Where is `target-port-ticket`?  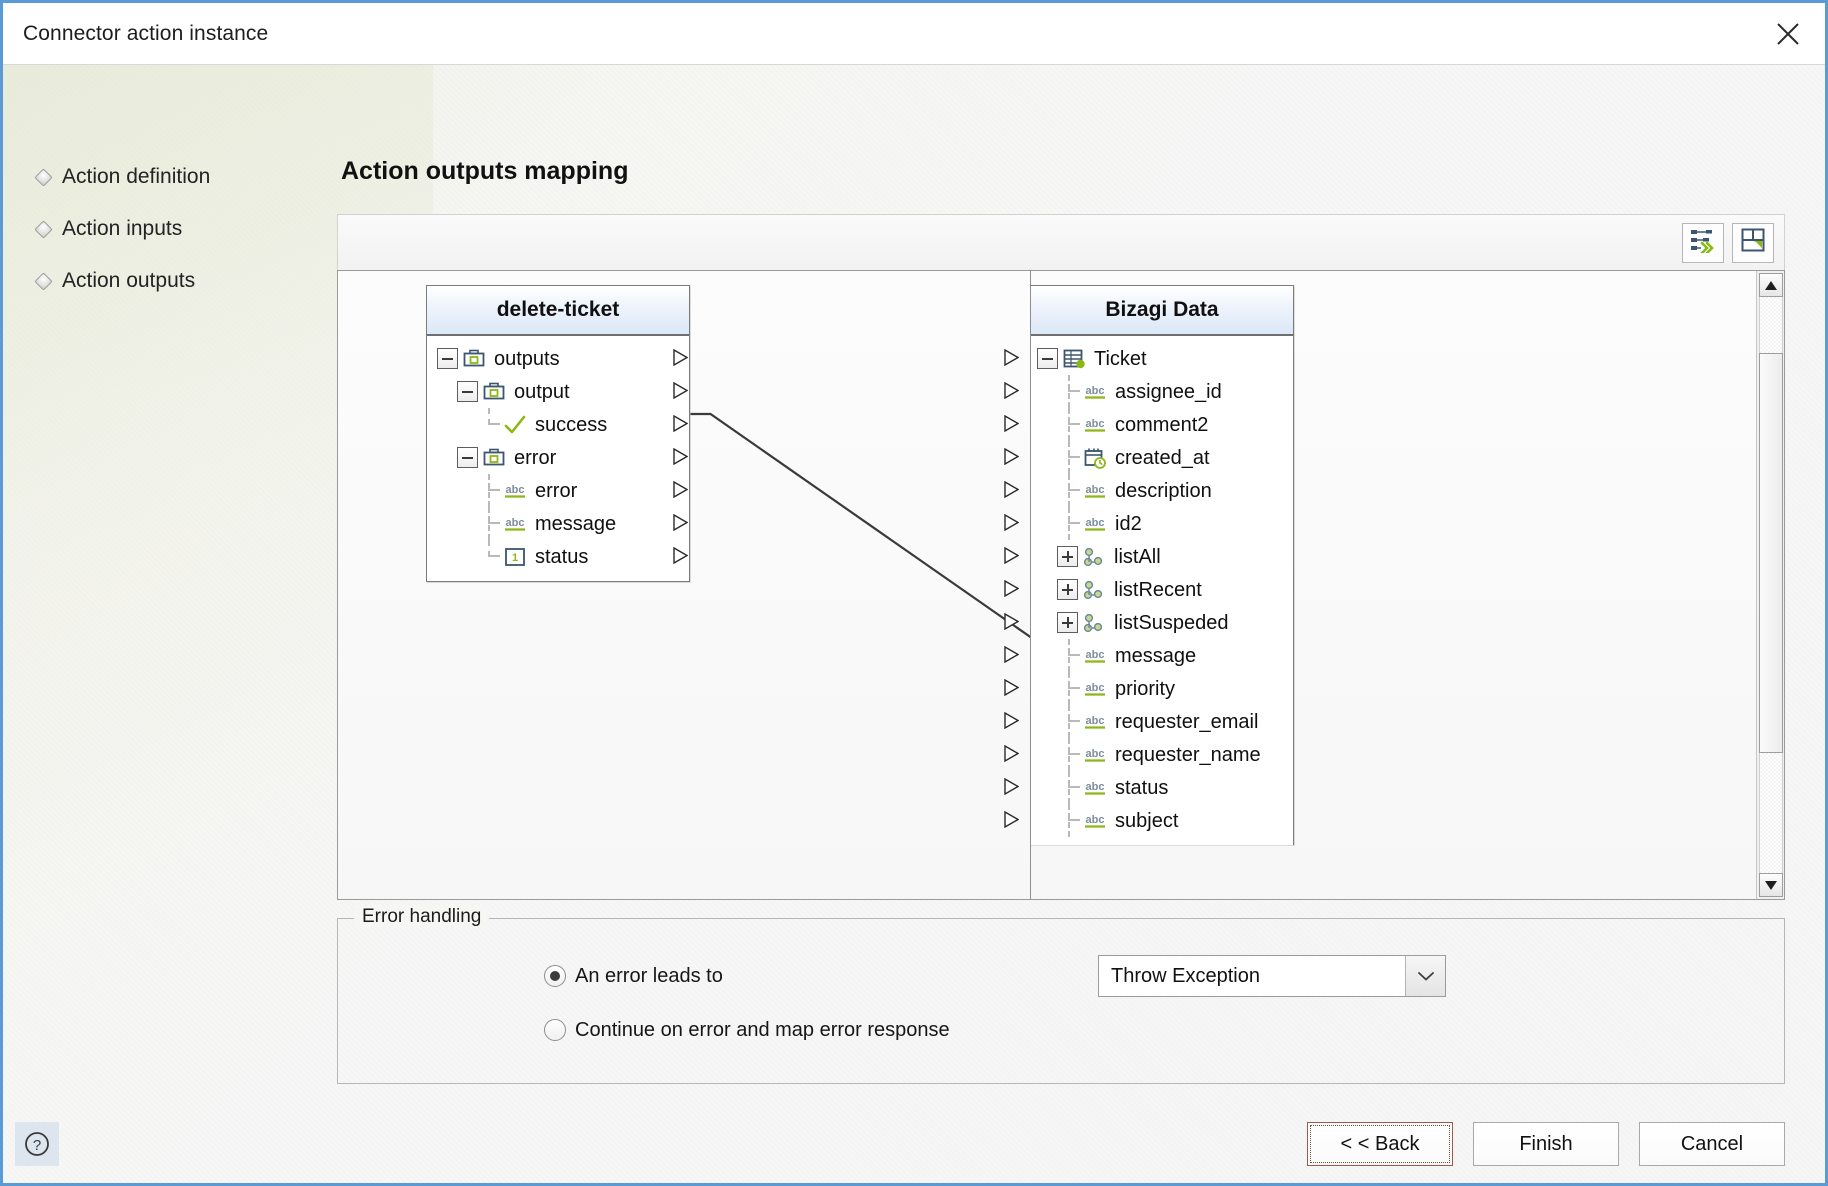 target-port-ticket is located at coordinates (1012, 358).